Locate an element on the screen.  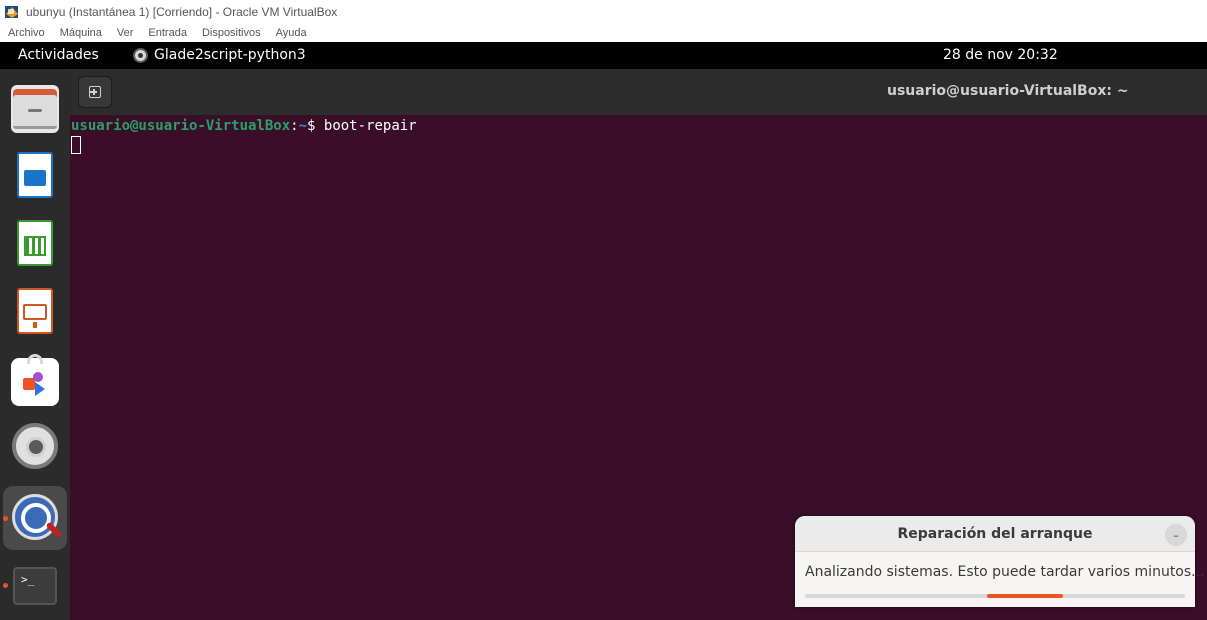
progress-bar is located at coordinates (995, 596).